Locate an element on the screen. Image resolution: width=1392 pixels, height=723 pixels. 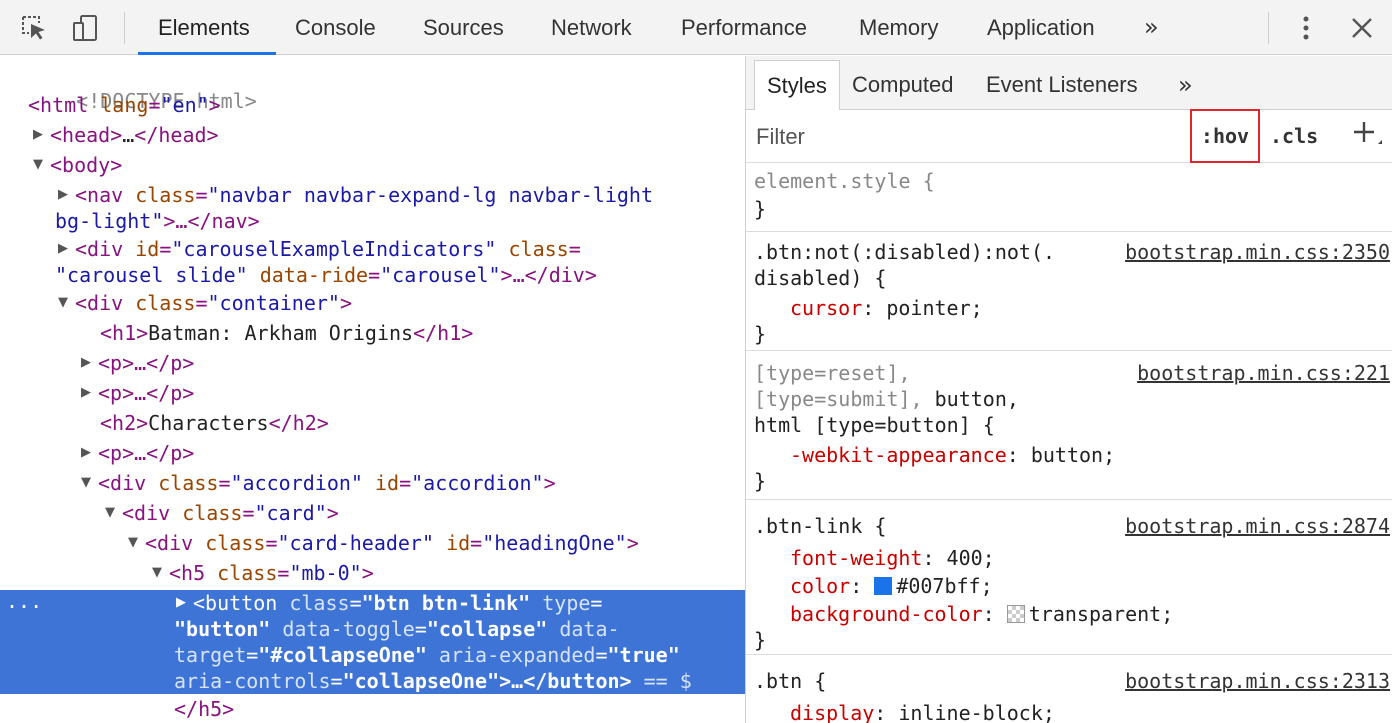
rule-selector: element.style { is located at coordinates (844, 181).